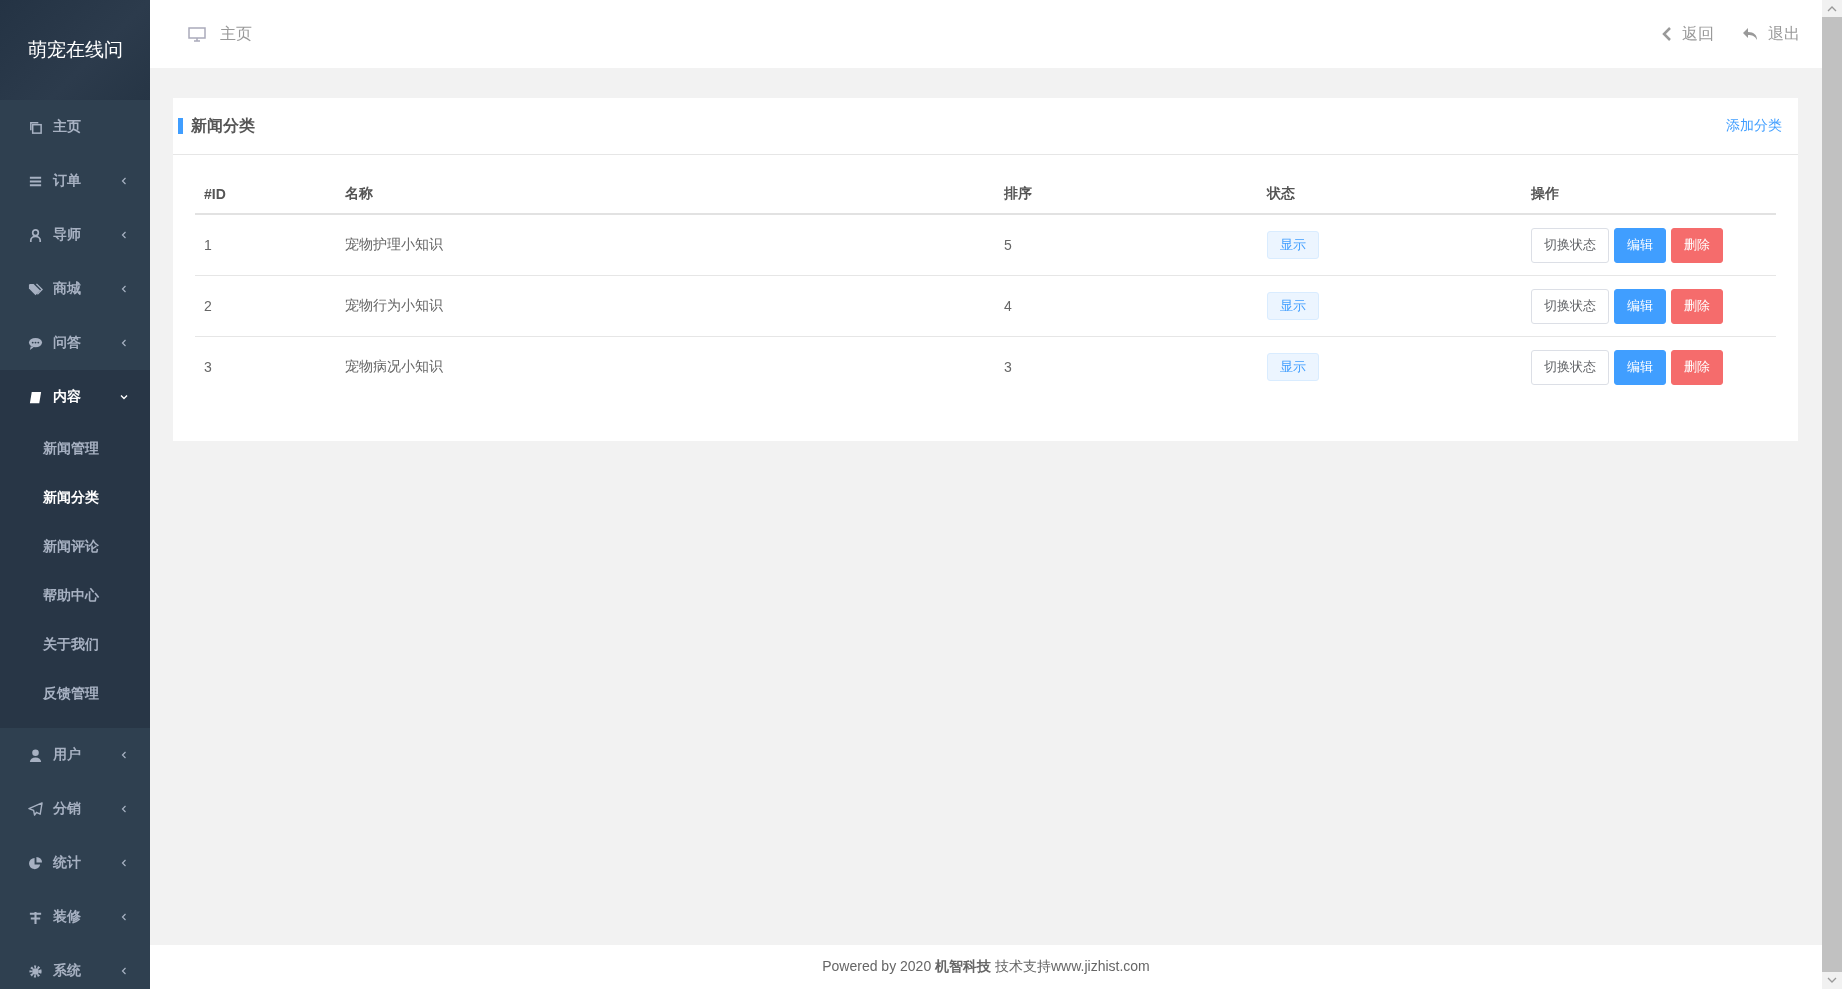 The height and width of the screenshot is (989, 1842). What do you see at coordinates (394, 367) in the screenshot?
I see `table-cell: 宠物病况小知识` at bounding box center [394, 367].